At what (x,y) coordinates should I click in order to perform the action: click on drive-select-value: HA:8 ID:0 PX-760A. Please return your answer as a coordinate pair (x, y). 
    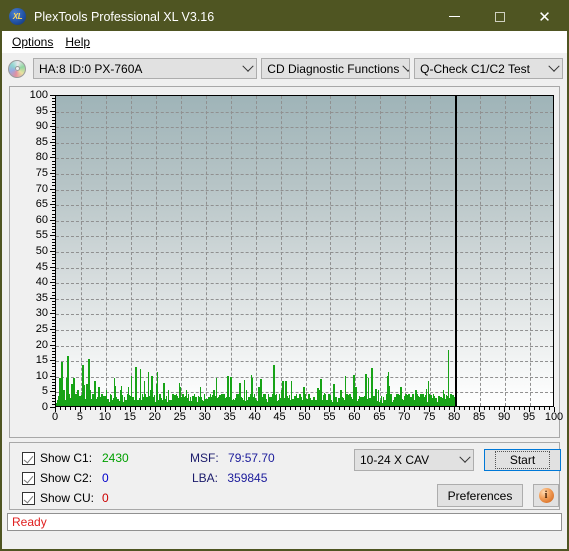
    Looking at the image, I should click on (91, 68).